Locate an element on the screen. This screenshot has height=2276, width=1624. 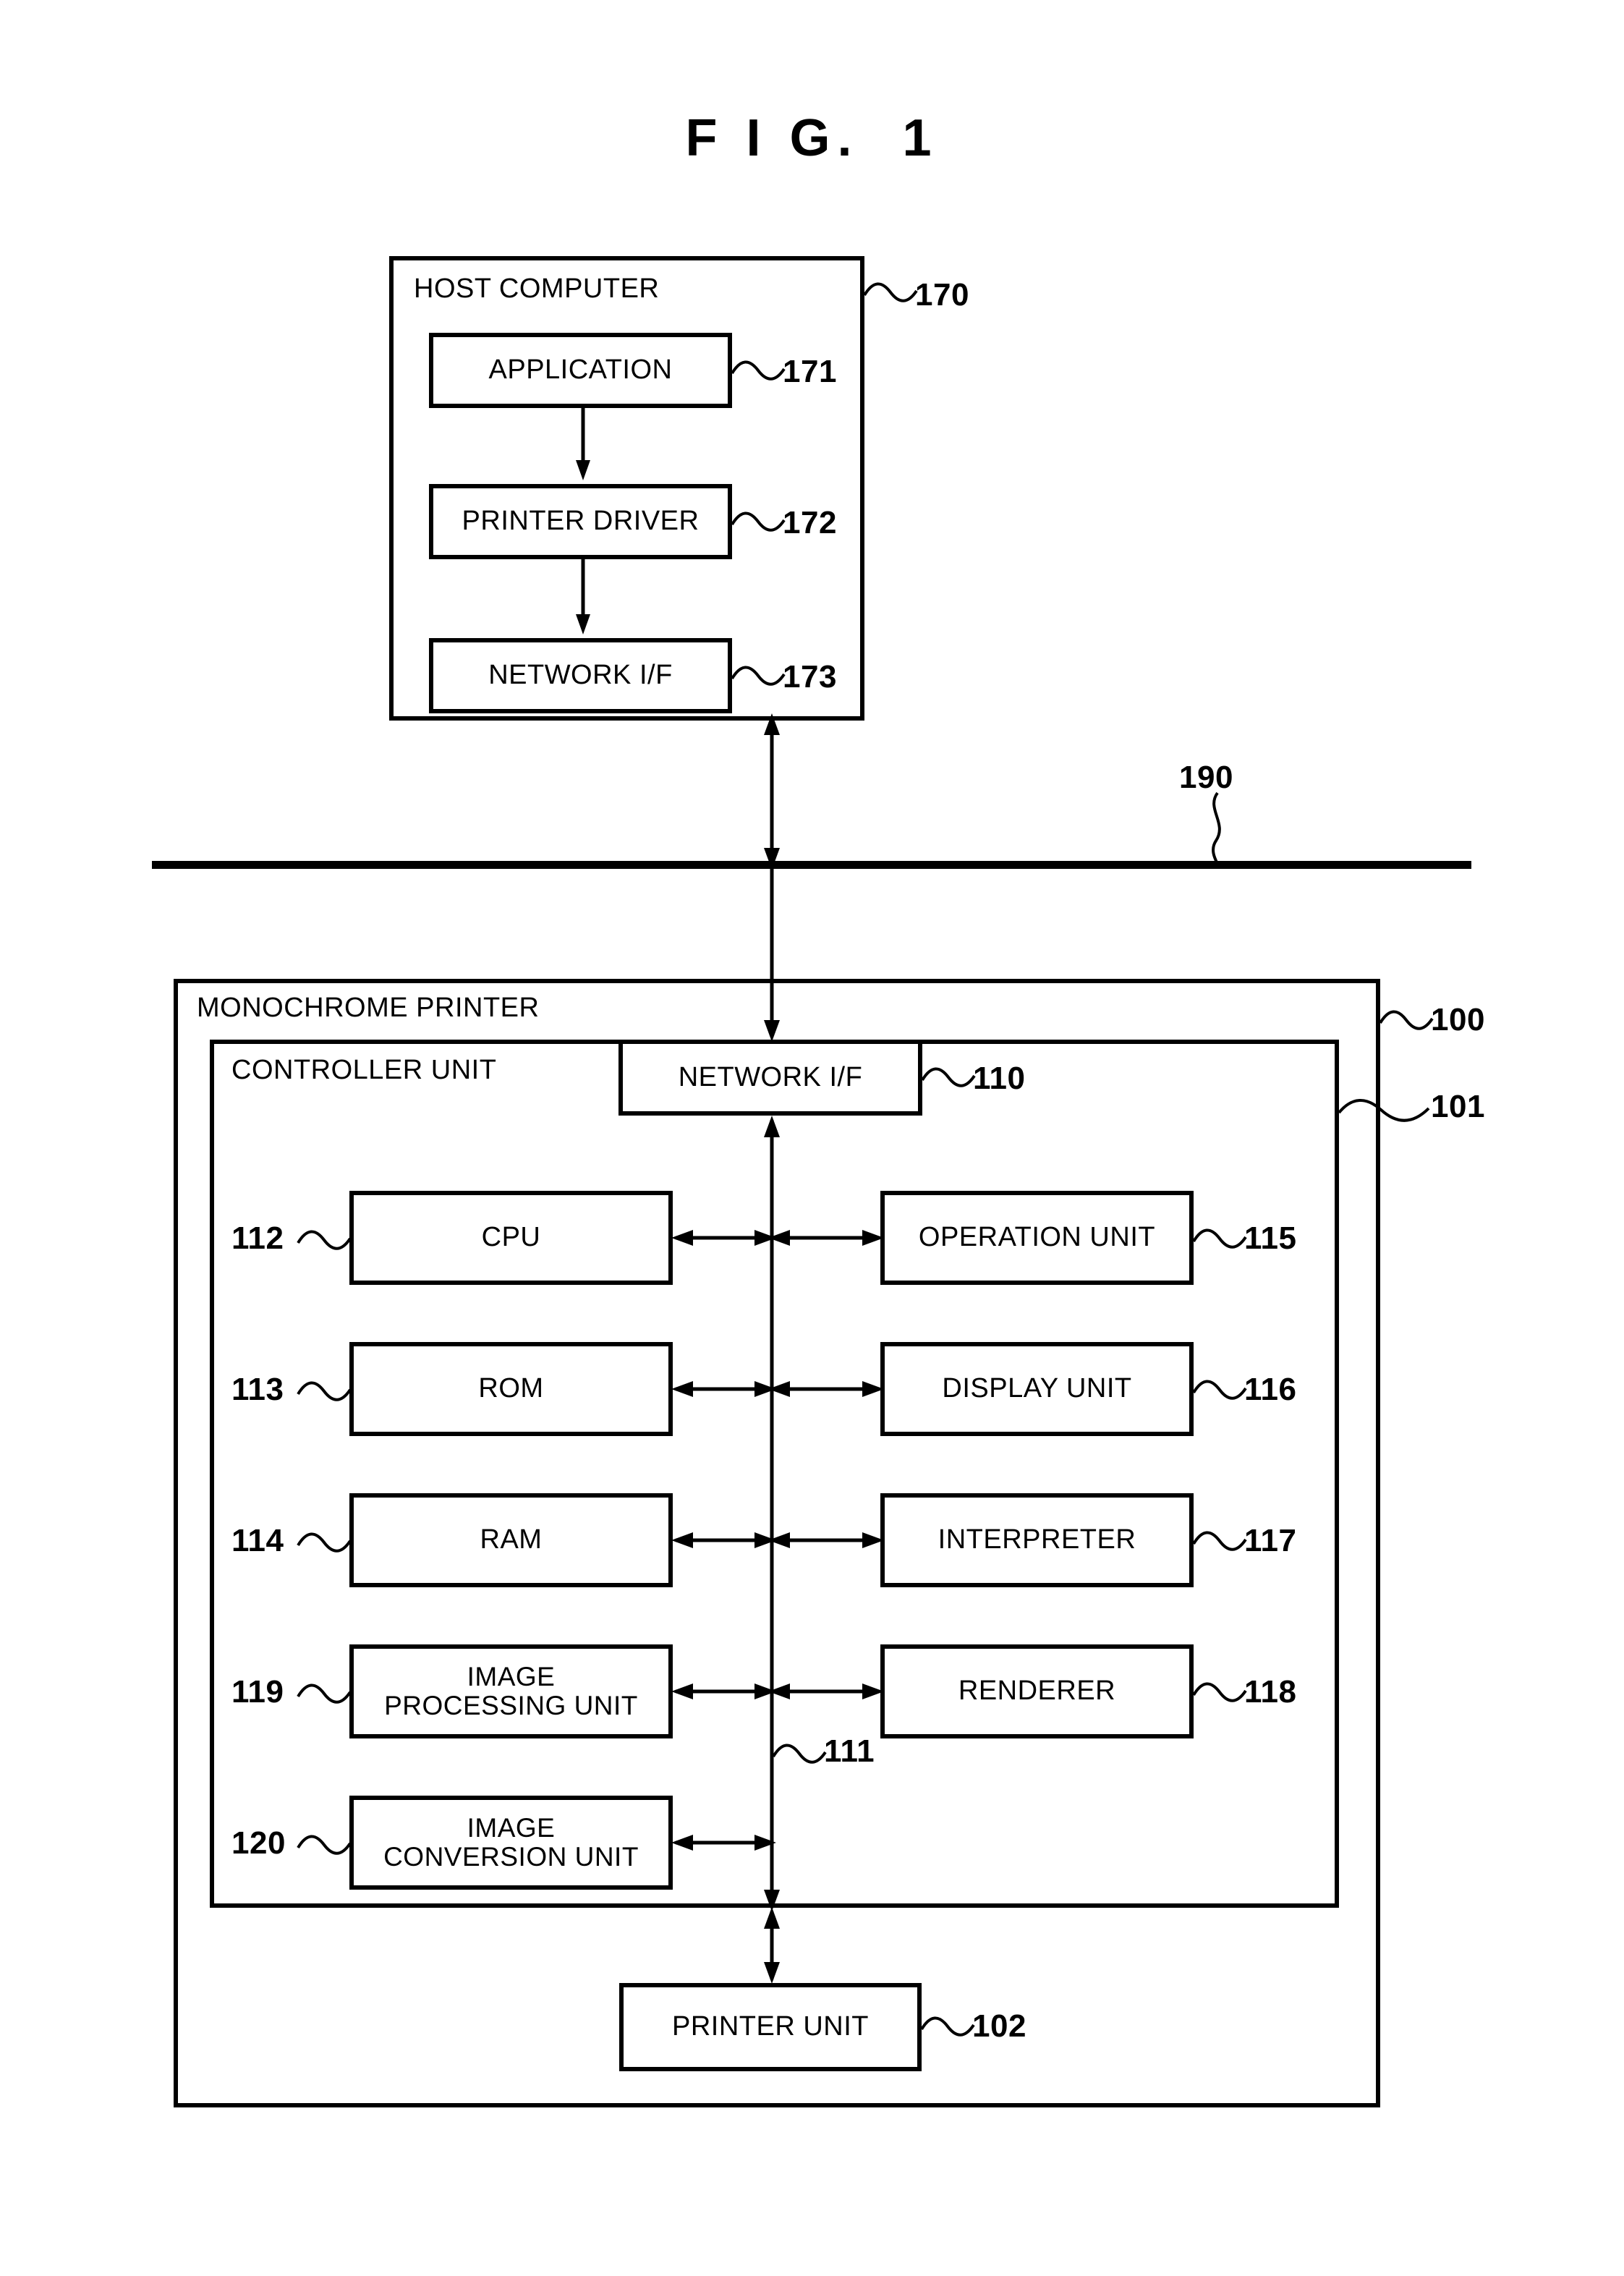
printer-unit-box: PRINTER UNIT is located at coordinates (770, 2027).